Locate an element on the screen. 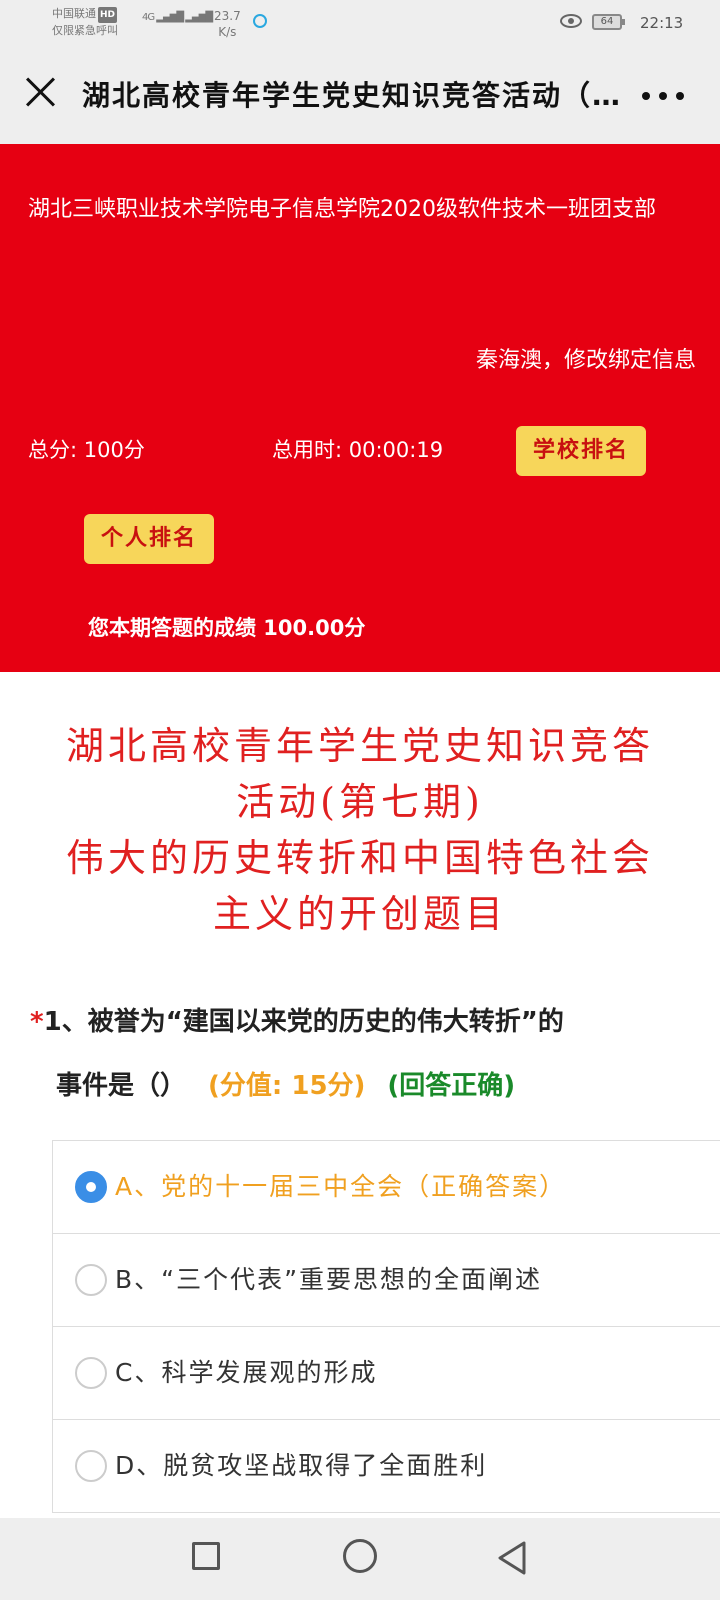 The height and width of the screenshot is (1600, 720). quiz-title-line: 主义的开创题目 is located at coordinates (359, 914).